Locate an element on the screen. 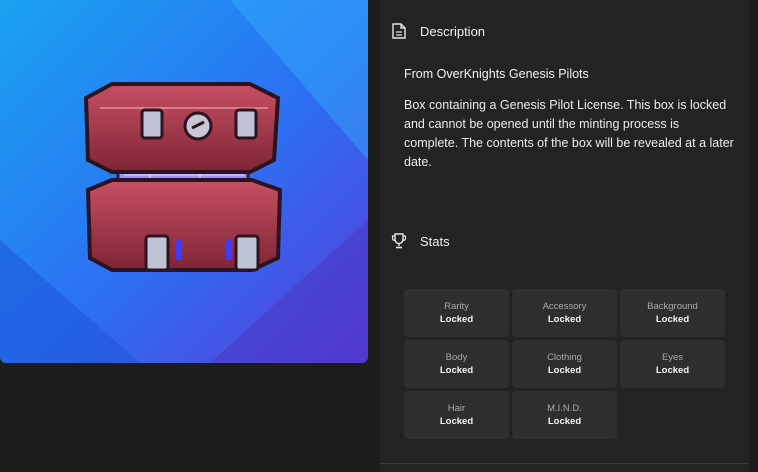 The height and width of the screenshot is (472, 758). description-header: Description is located at coordinates (437, 31).